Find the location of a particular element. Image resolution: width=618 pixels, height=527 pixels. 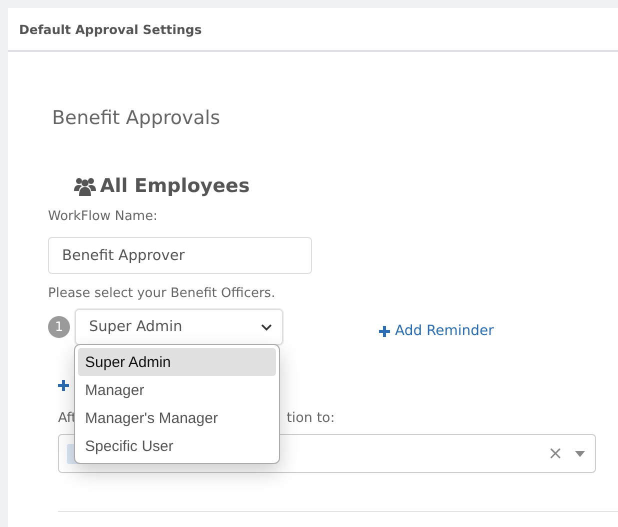

dropdown-option: Specific User is located at coordinates (177, 446).